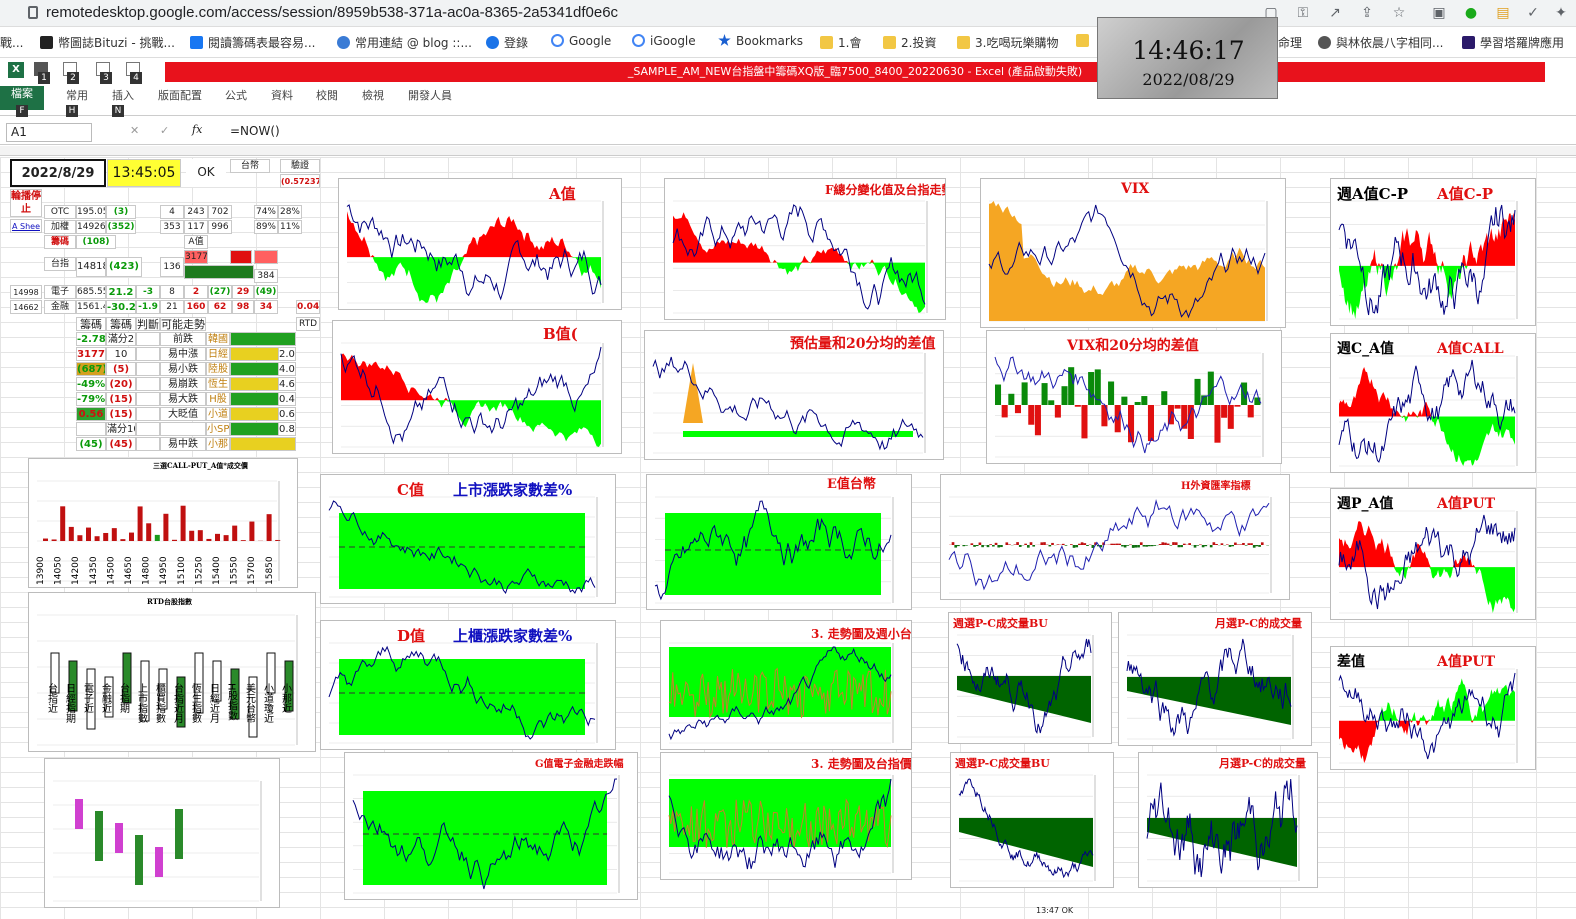  Describe the element at coordinates (1471, 13) in the screenshot. I see `line-icon: ●` at that location.